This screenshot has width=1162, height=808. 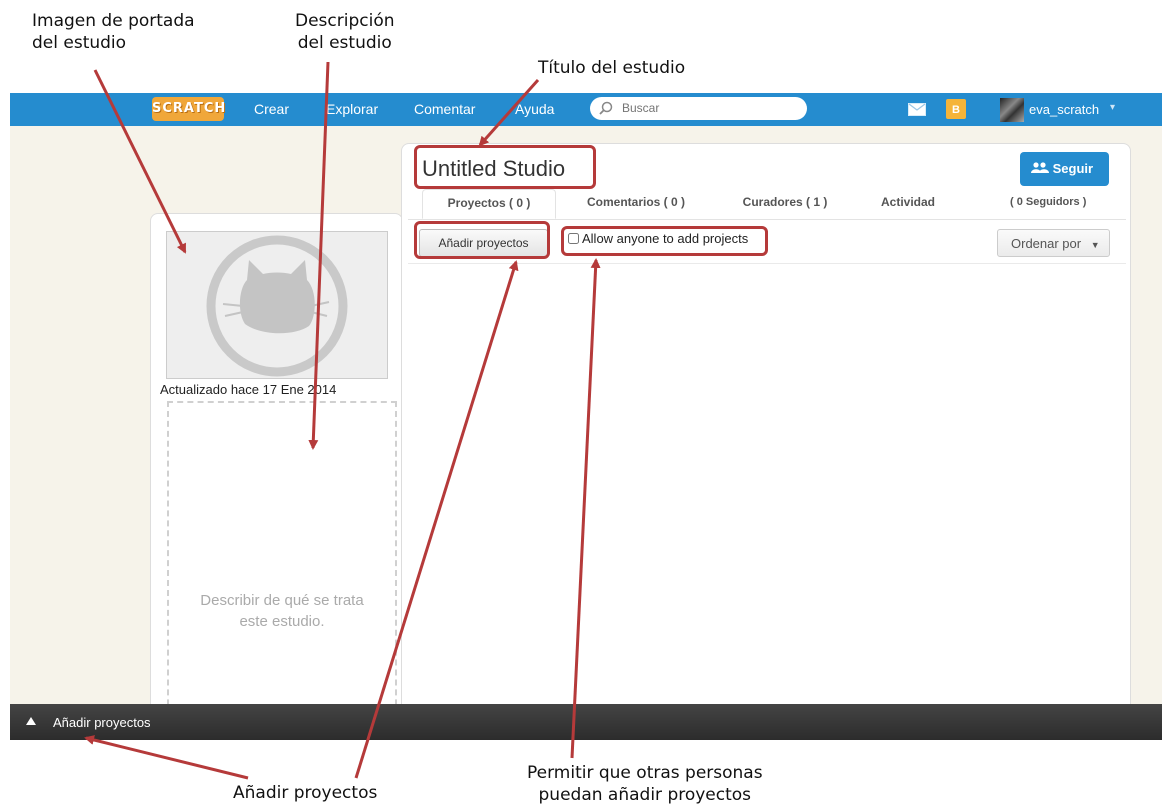 I want to click on arrow-tray, so click(x=166, y=757).